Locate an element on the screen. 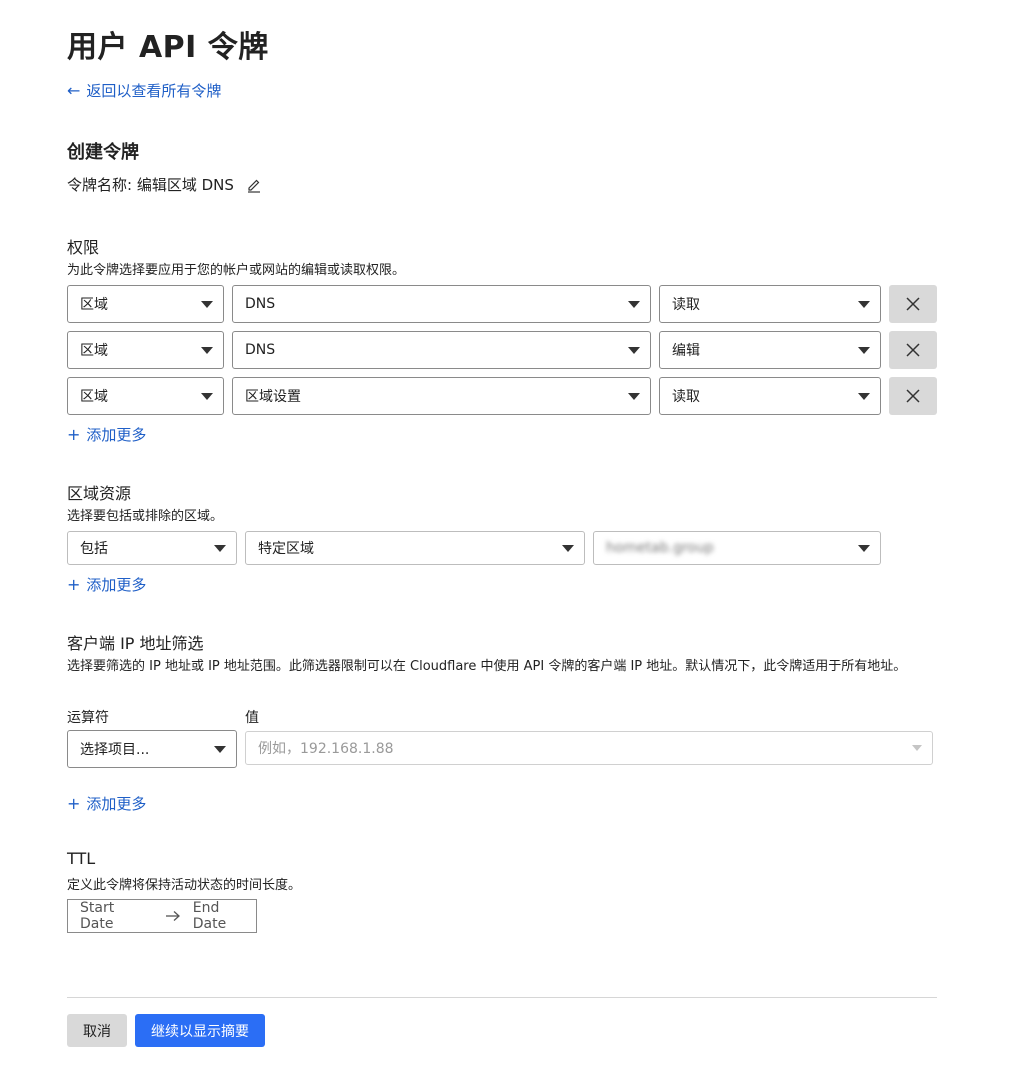 Image resolution: width=1029 pixels, height=1080 pixels. permission-resource-select: 区域设置 is located at coordinates (441, 396).